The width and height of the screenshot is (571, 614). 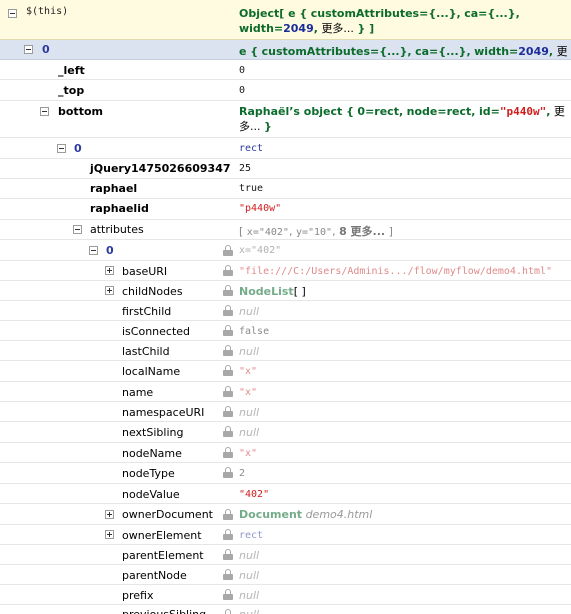 What do you see at coordinates (386, 111) in the screenshot?
I see `summary-val: rect` at bounding box center [386, 111].